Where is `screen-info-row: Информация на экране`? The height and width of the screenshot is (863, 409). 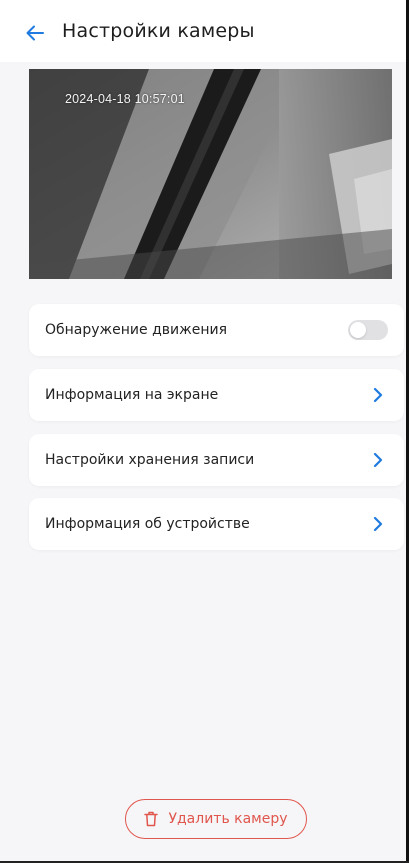 screen-info-row: Информация на экране is located at coordinates (216, 395).